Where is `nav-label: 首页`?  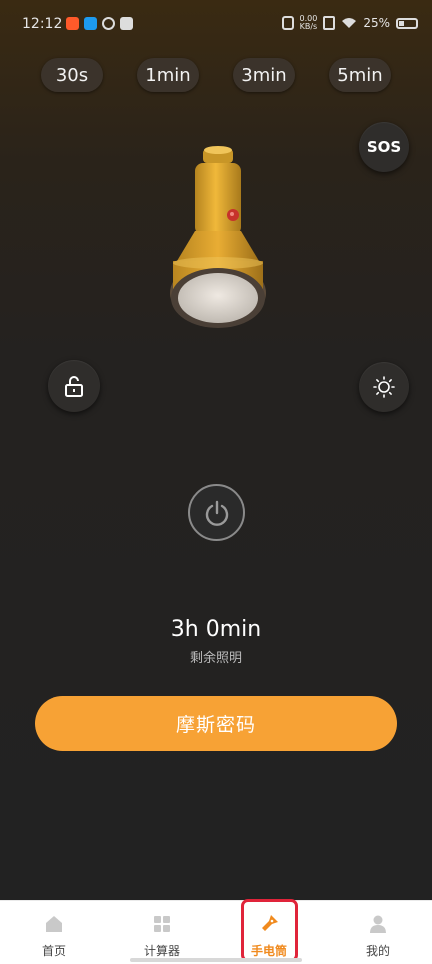
nav-label: 首页 is located at coordinates (53, 951).